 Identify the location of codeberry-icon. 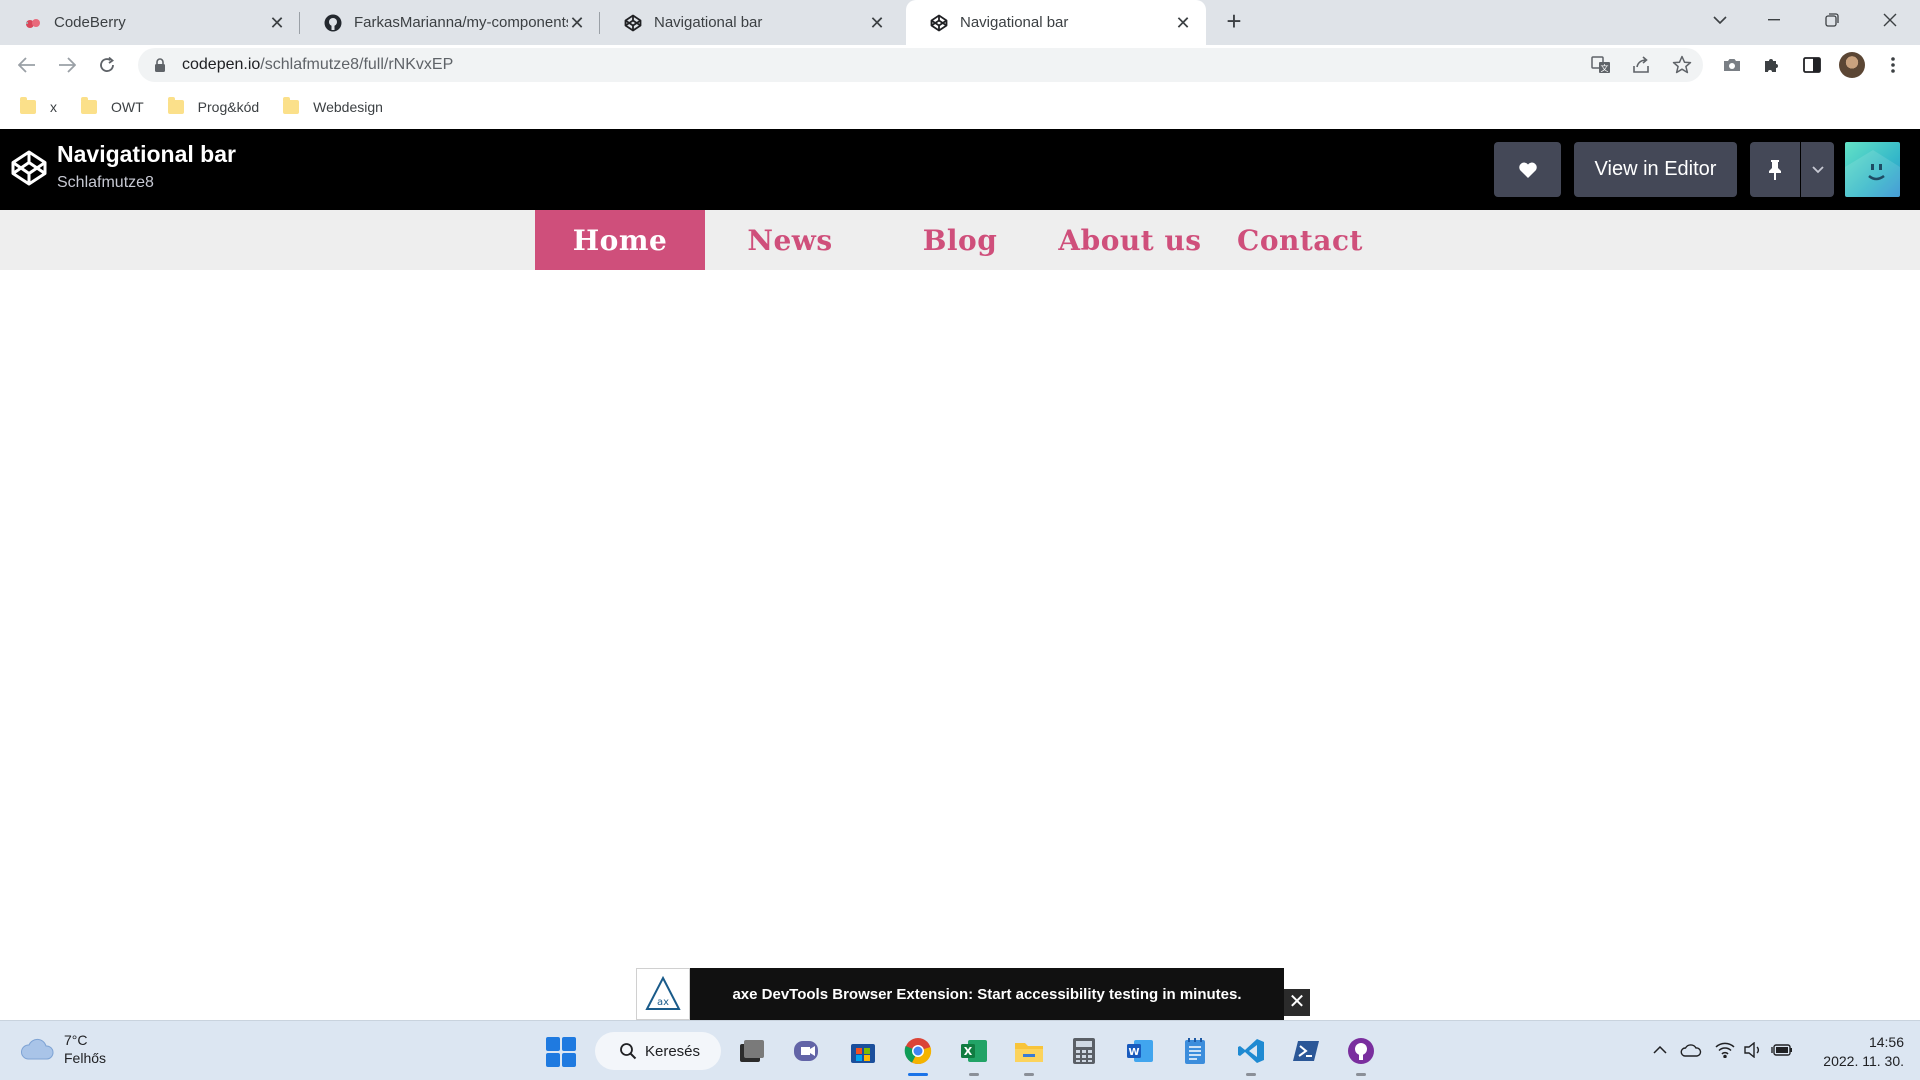
(33, 23).